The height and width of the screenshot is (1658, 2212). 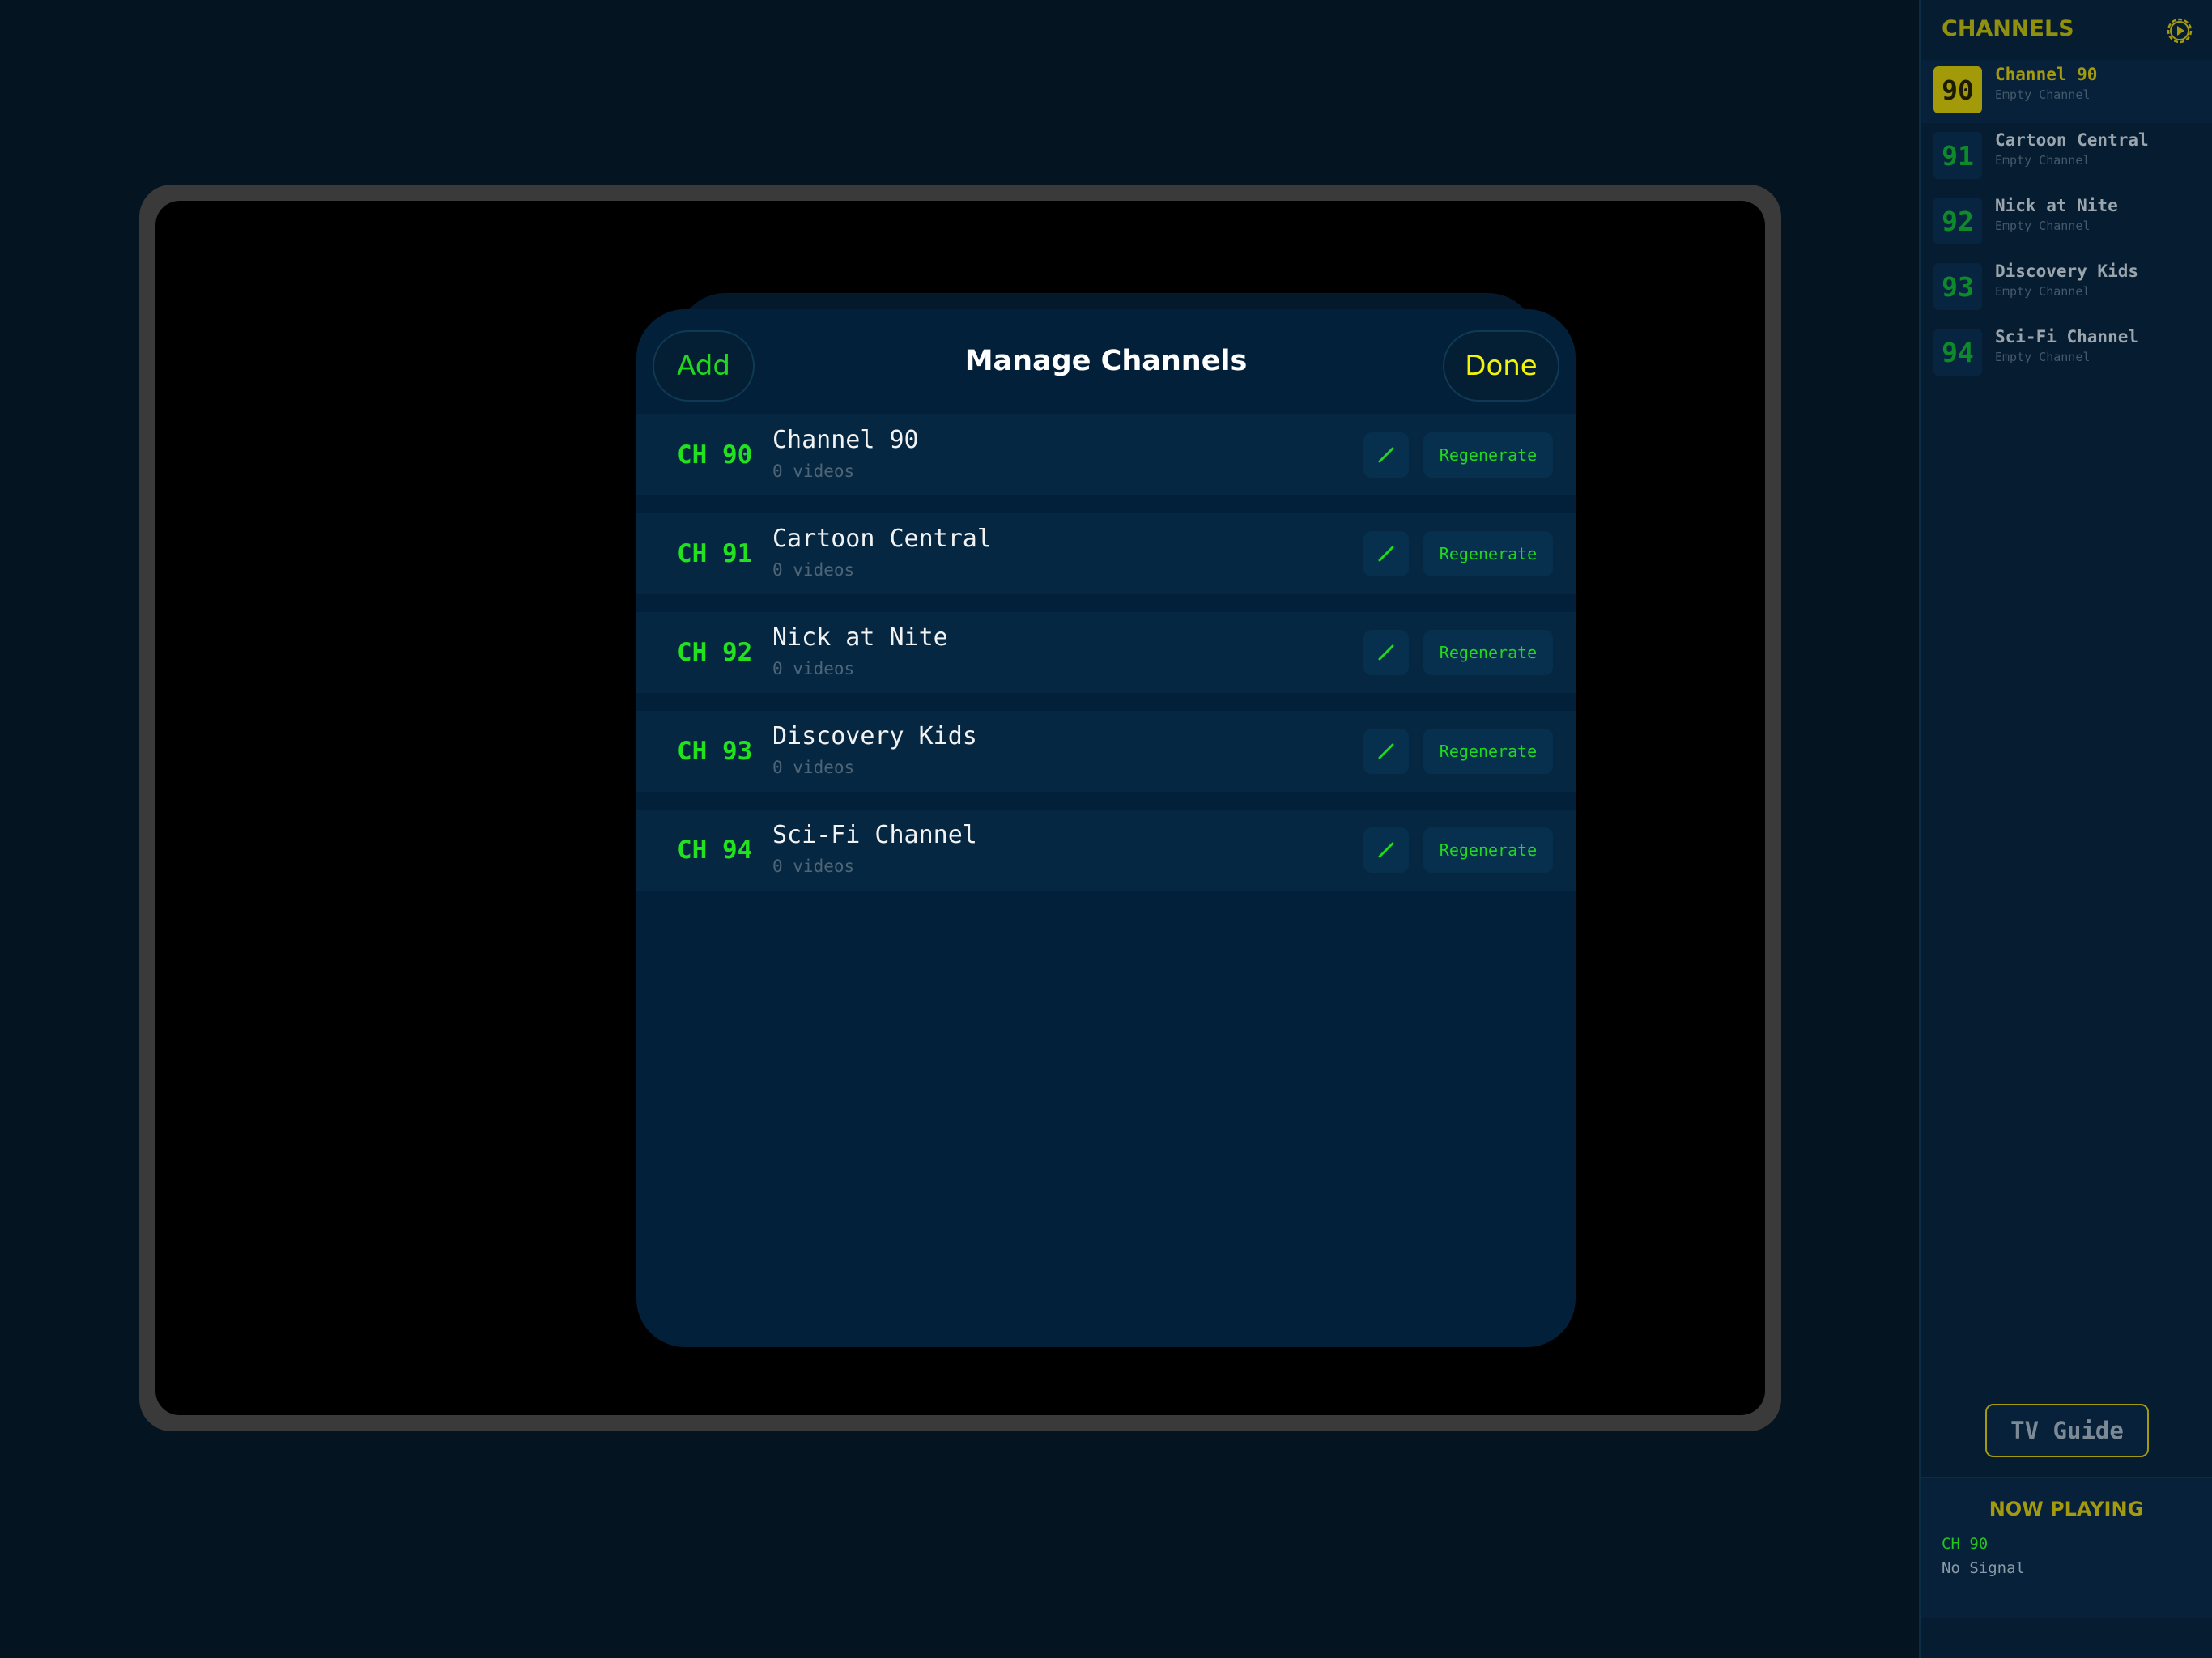 I want to click on now-playing-panel: NOW PLAYING CH 90 No Signal, so click(x=2066, y=1547).